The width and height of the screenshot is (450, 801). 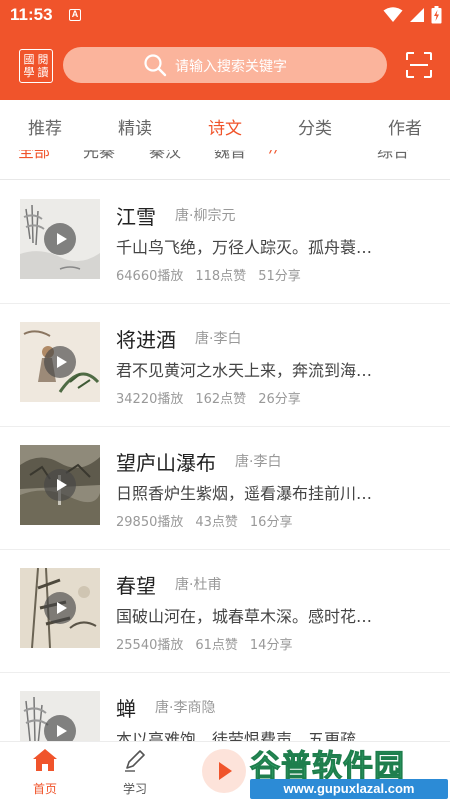 What do you see at coordinates (99, 156) in the screenshot?
I see `filter-pre-qin: 先秦` at bounding box center [99, 156].